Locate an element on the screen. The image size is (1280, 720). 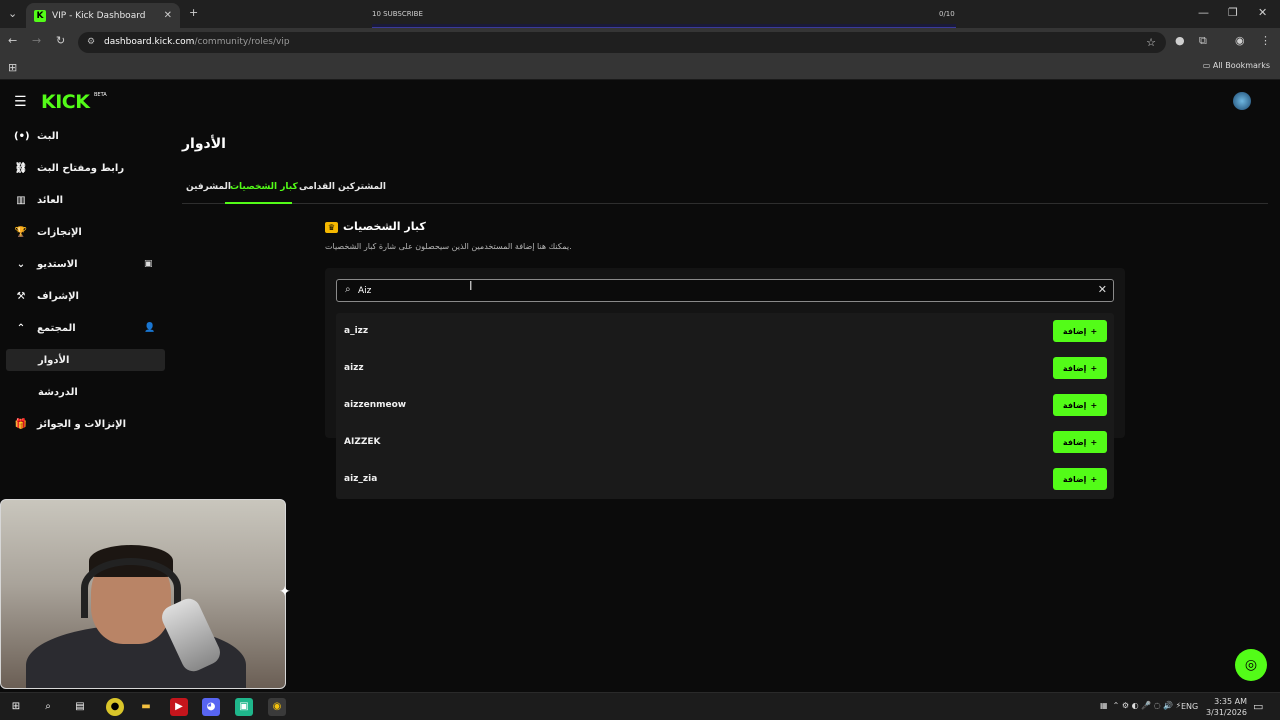
tab-title: VIP - Kick Dashboard is located at coordinates (99, 15).